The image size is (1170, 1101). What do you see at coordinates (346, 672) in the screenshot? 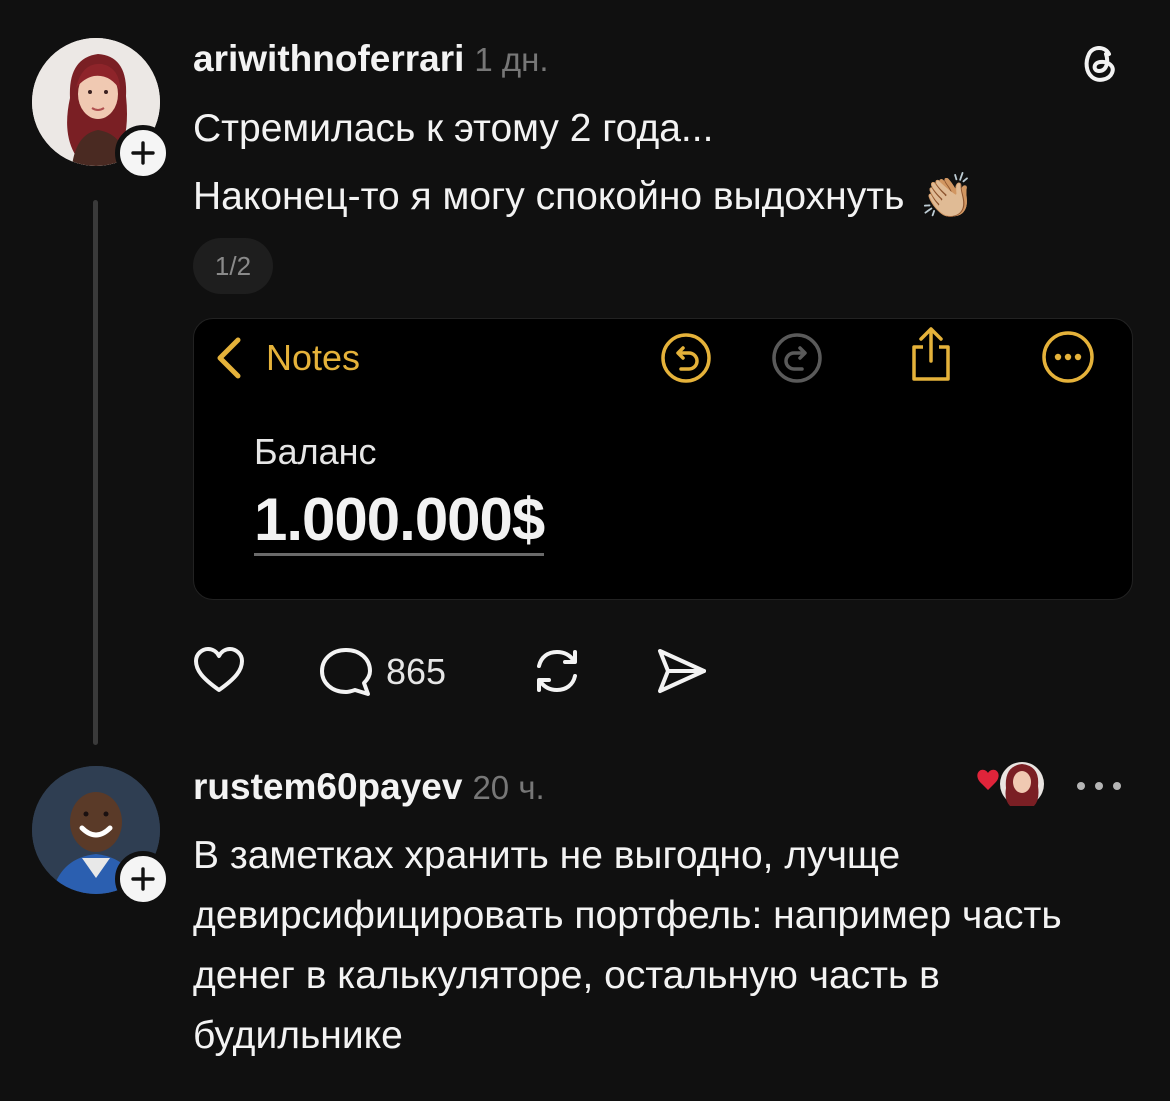
I see `comment-bubble-icon` at bounding box center [346, 672].